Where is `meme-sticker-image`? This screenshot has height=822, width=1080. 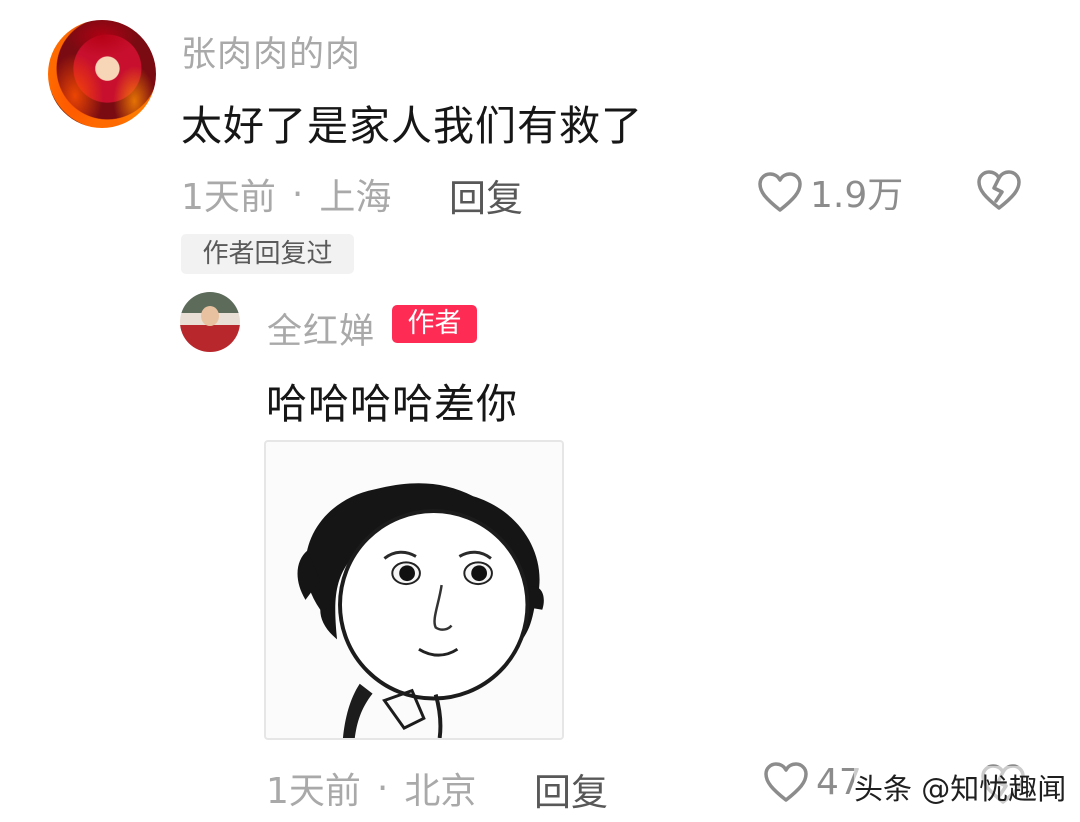 meme-sticker-image is located at coordinates (414, 590).